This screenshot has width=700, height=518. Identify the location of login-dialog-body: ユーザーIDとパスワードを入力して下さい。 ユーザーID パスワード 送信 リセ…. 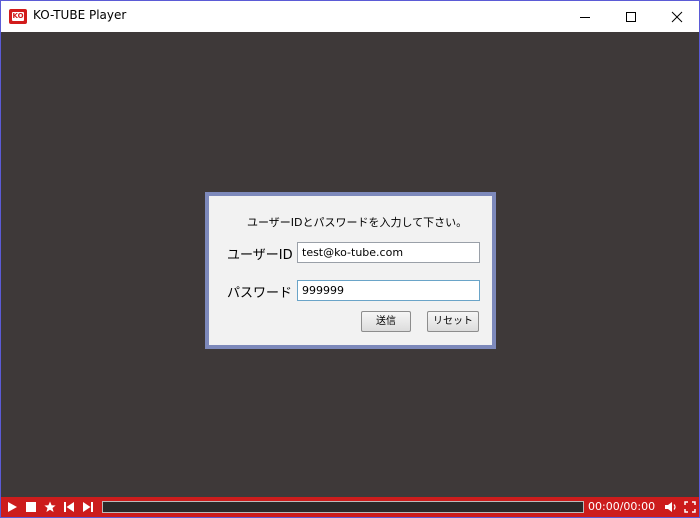
(350, 270).